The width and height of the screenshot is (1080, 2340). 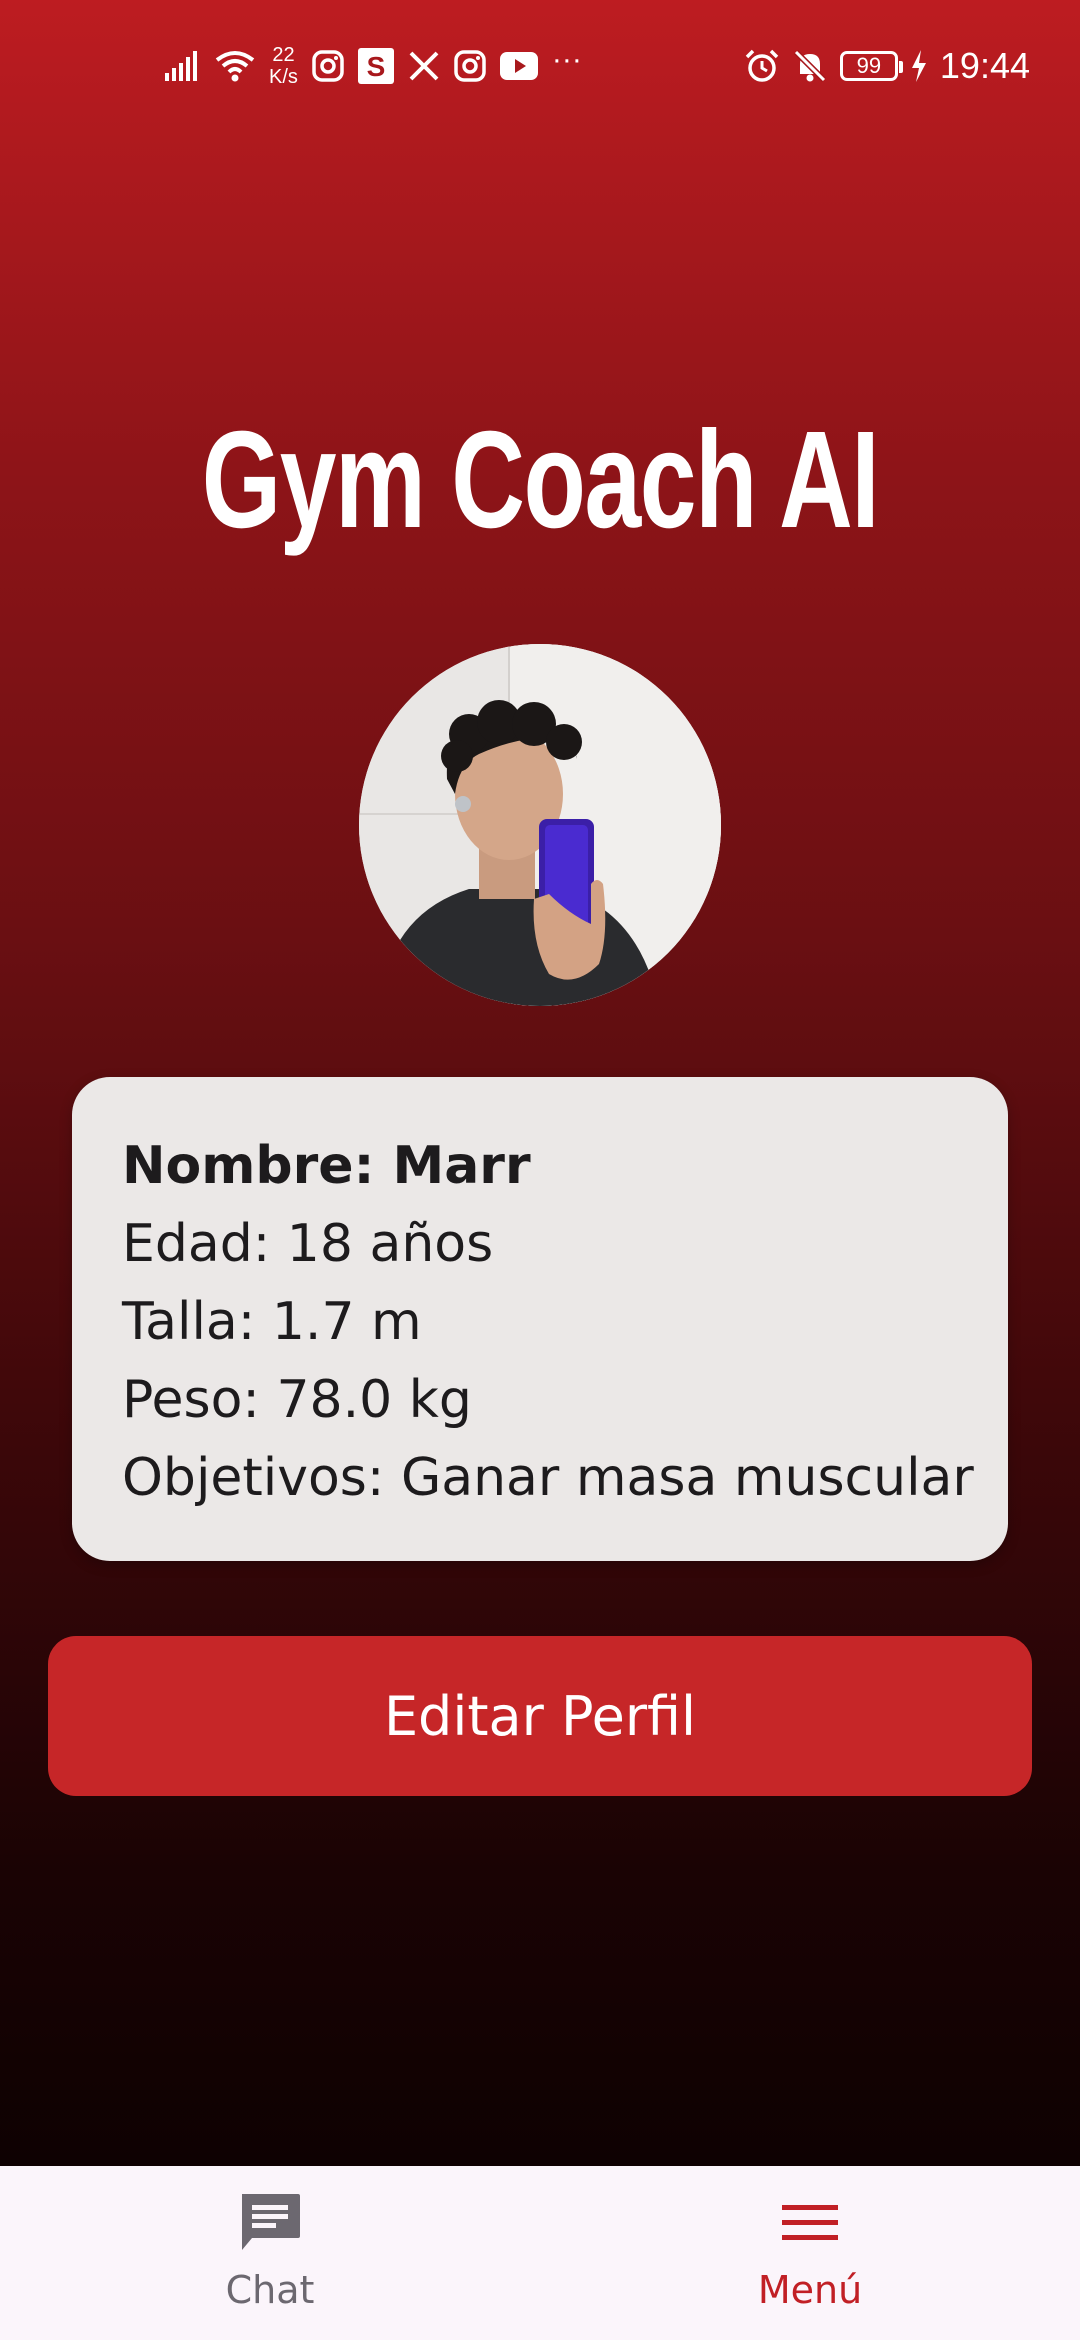 What do you see at coordinates (283, 77) in the screenshot?
I see `network-speed-unit: K/s` at bounding box center [283, 77].